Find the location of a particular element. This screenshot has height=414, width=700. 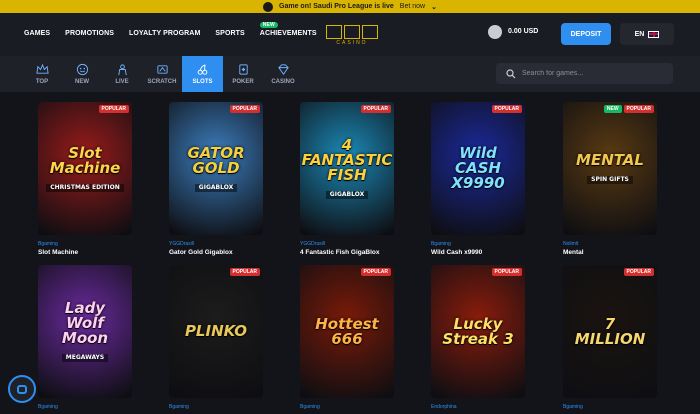

tab-live: LIVE is located at coordinates (122, 74).